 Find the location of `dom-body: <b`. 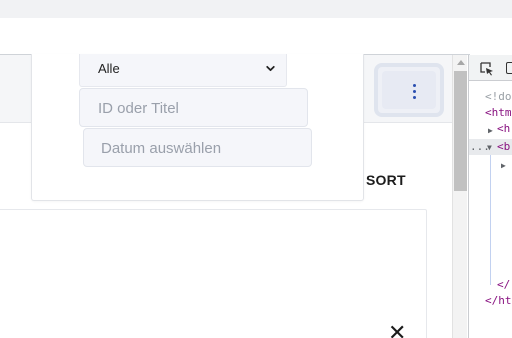

dom-body: <b is located at coordinates (503, 147).